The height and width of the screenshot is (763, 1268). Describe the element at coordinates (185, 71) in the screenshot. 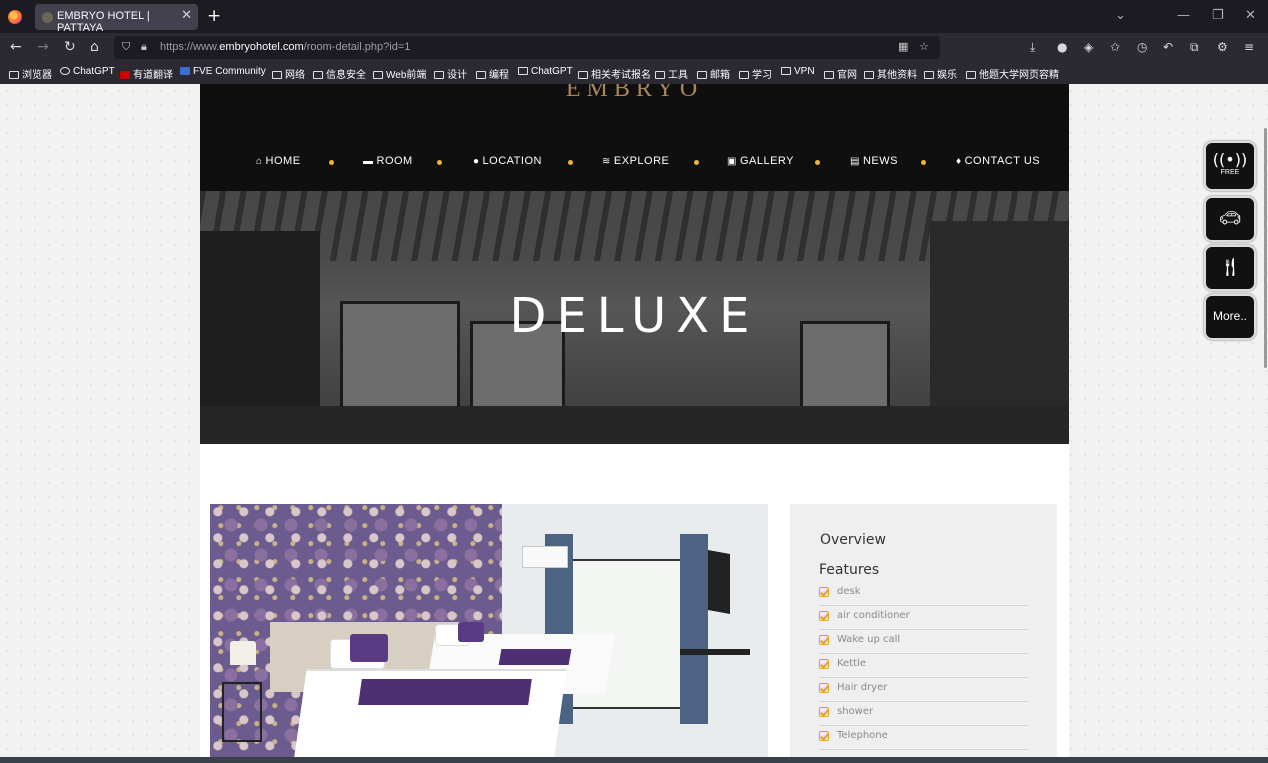

I see `fve-icon` at that location.